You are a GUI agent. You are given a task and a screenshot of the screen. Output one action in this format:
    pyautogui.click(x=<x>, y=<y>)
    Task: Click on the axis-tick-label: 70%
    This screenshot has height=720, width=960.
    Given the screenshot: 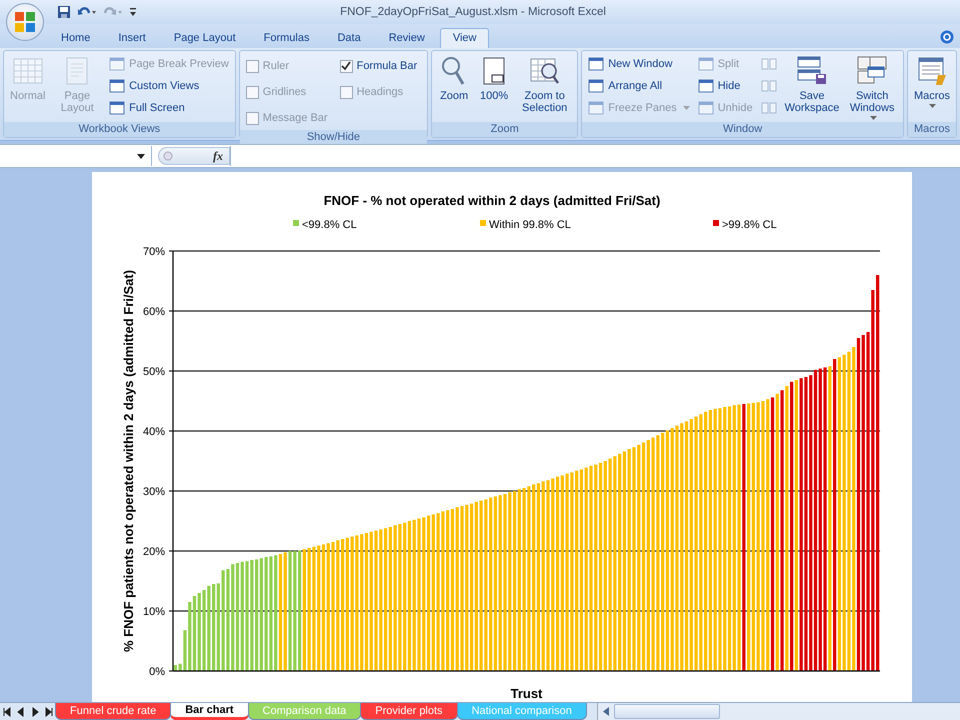 What is the action you would take?
    pyautogui.click(x=153, y=252)
    